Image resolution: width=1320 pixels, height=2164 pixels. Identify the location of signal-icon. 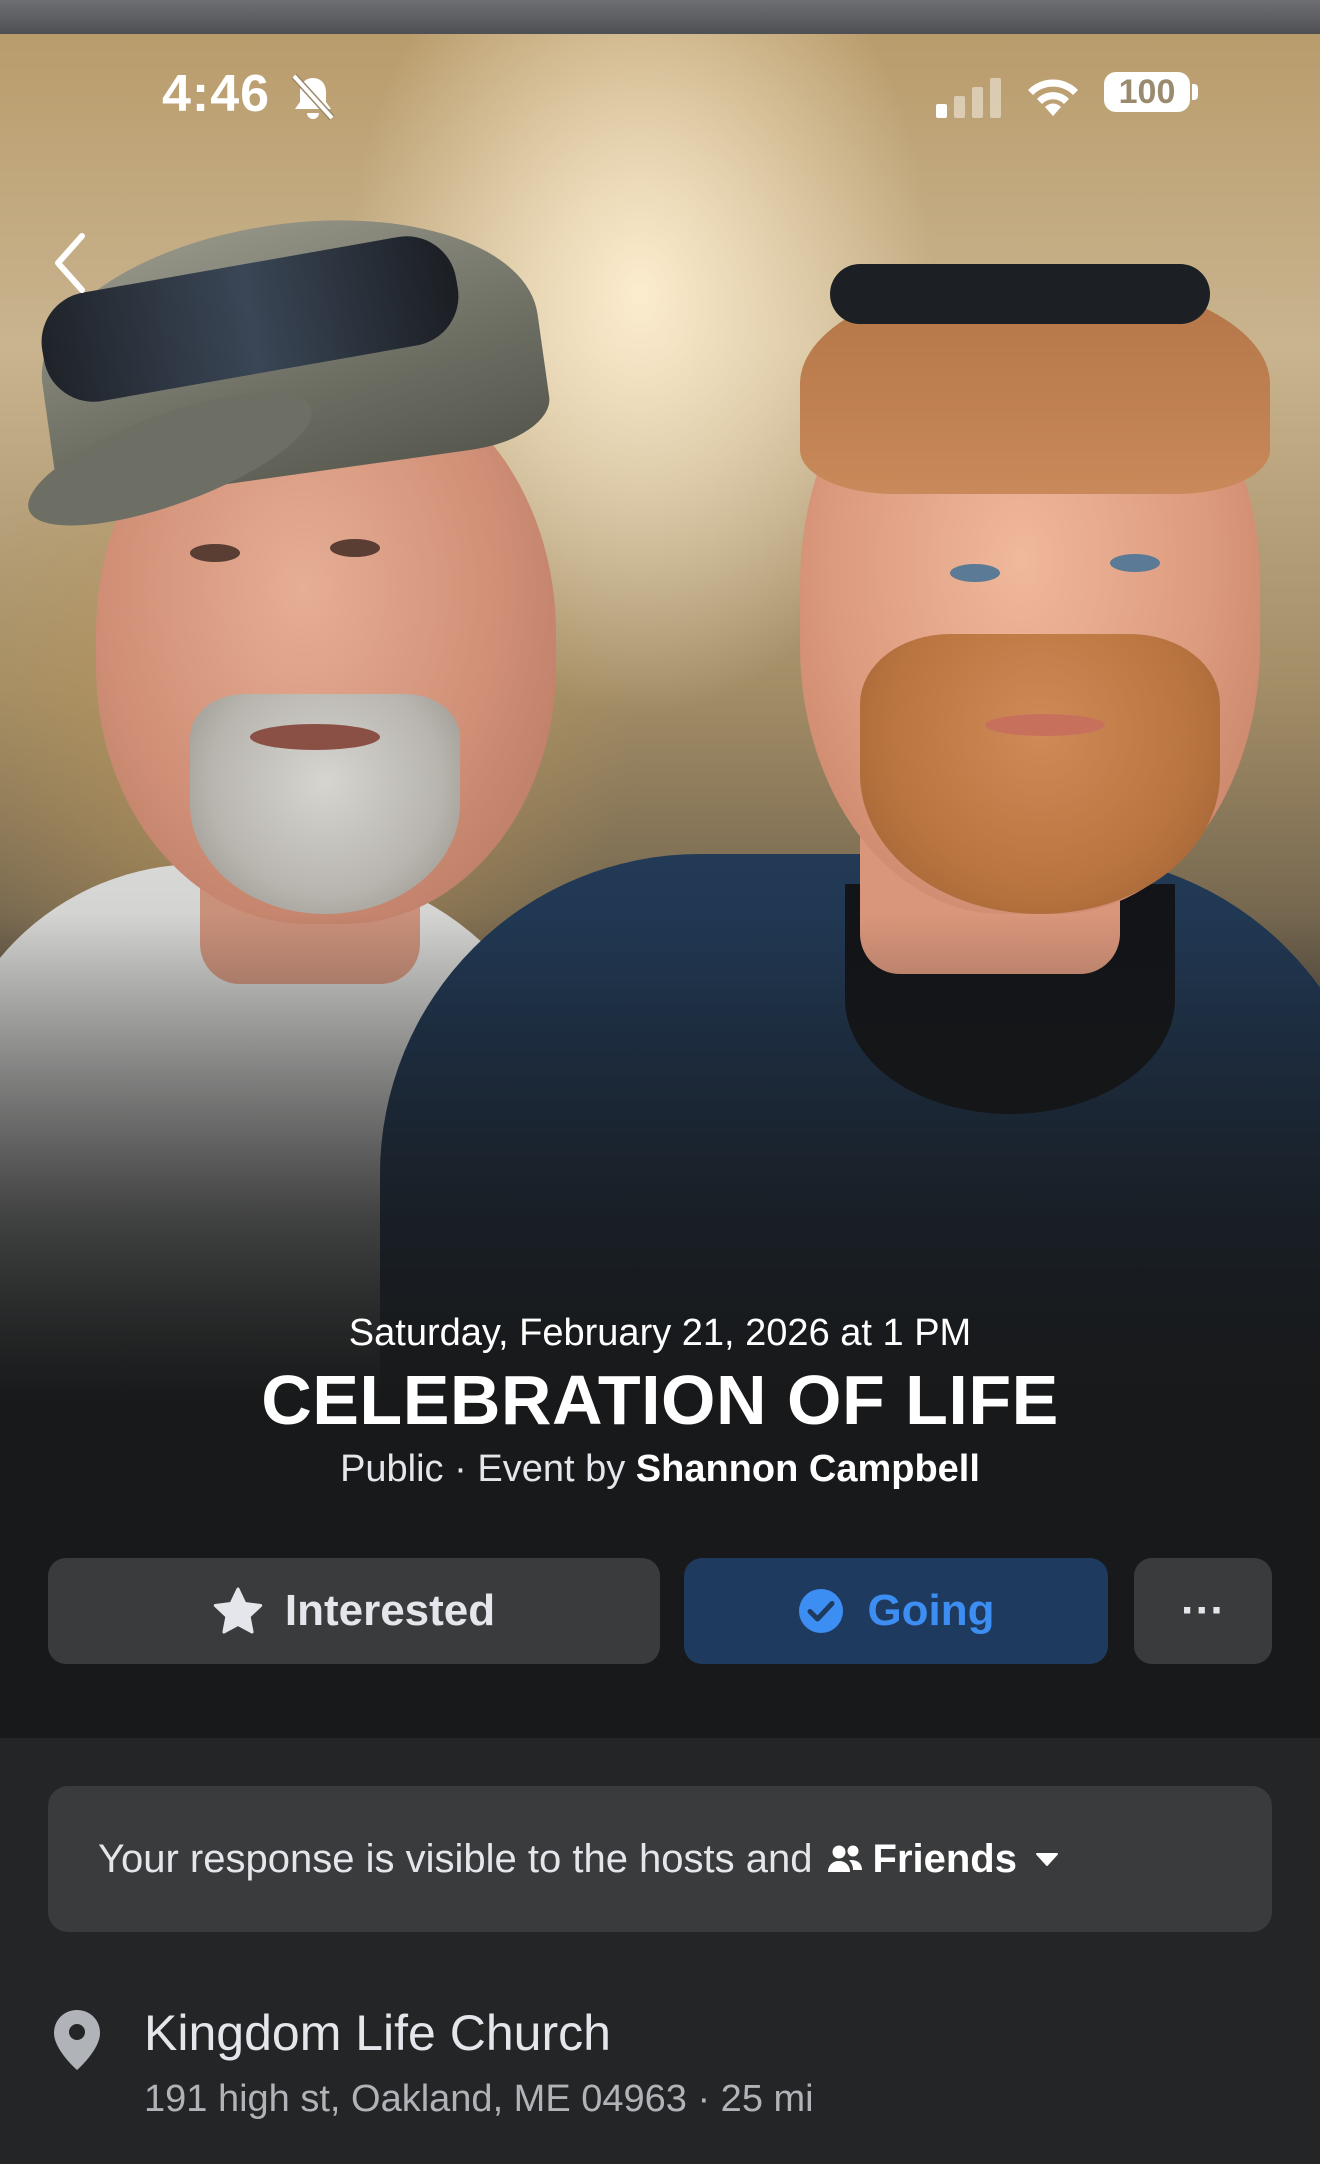
(970, 100).